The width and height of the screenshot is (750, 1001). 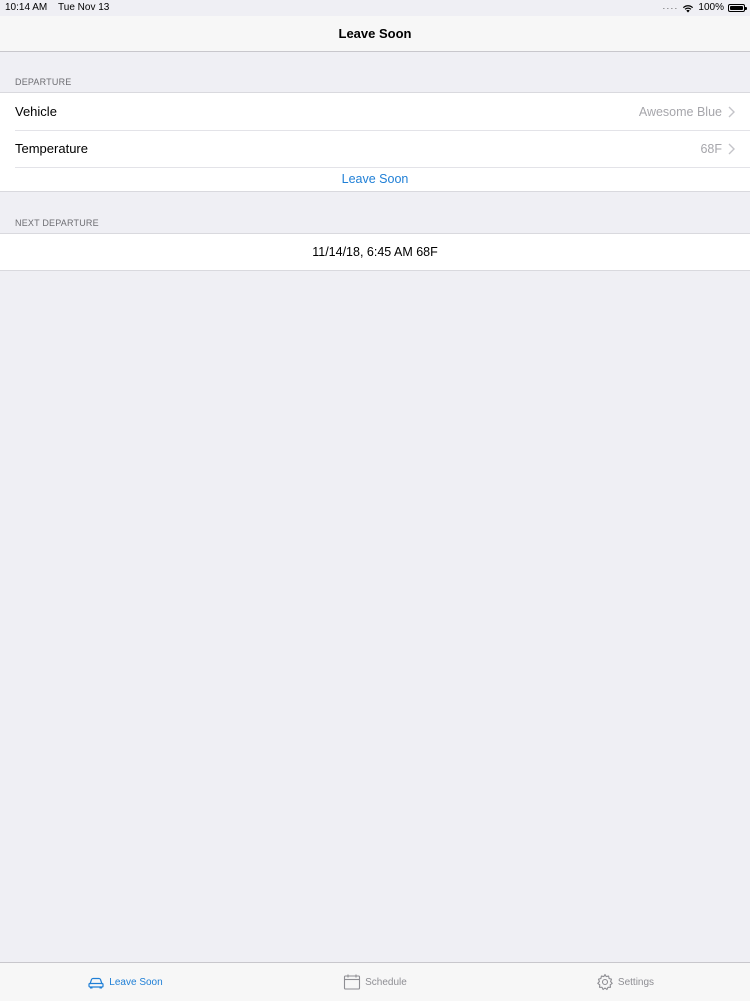 I want to click on gear-icon, so click(x=605, y=982).